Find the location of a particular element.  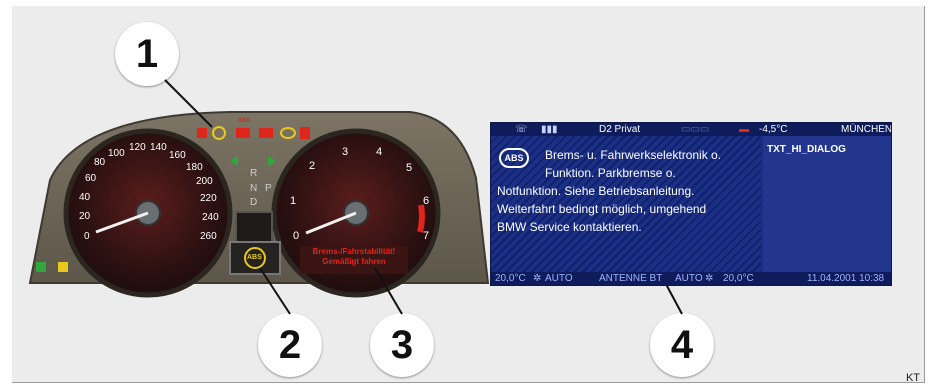

message-line: BMW Service kontaktieren. is located at coordinates (569, 227).